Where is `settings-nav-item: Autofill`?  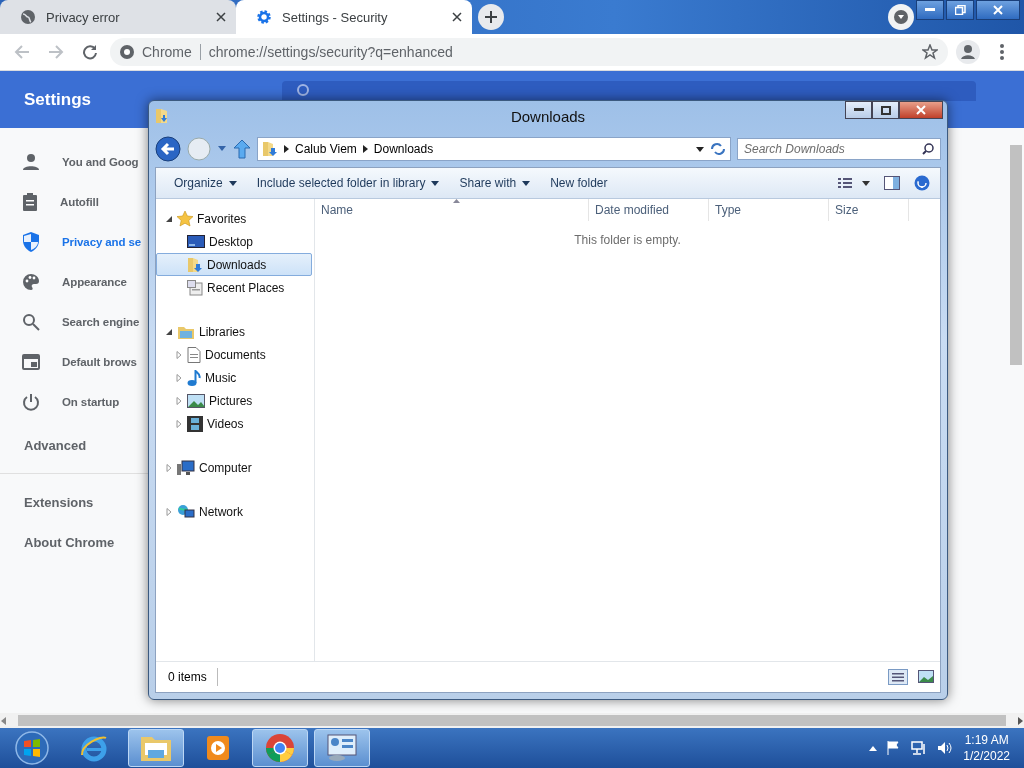
settings-nav-item: Autofill is located at coordinates (74, 202).